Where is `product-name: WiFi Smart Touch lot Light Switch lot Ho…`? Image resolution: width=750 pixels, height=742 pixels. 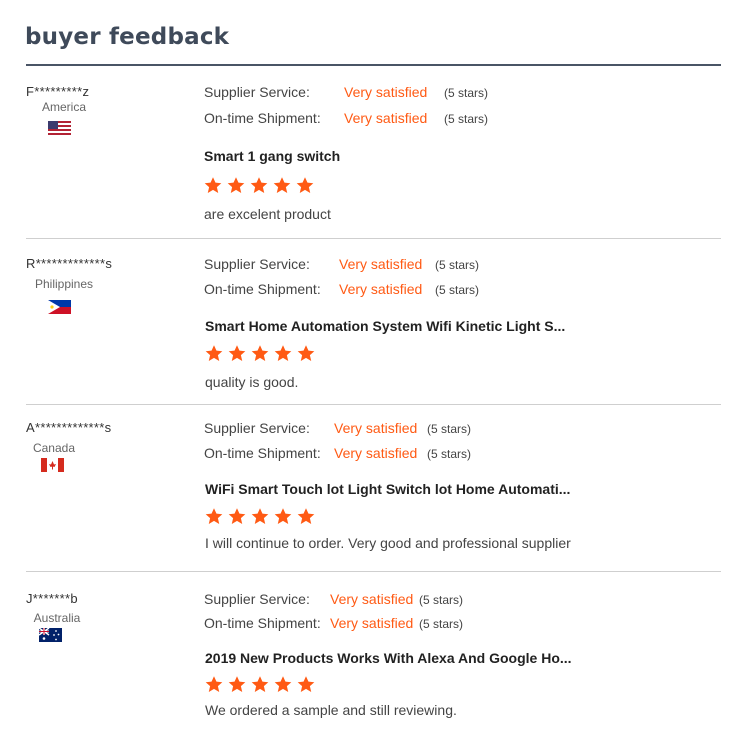 product-name: WiFi Smart Touch lot Light Switch lot Ho… is located at coordinates (387, 489).